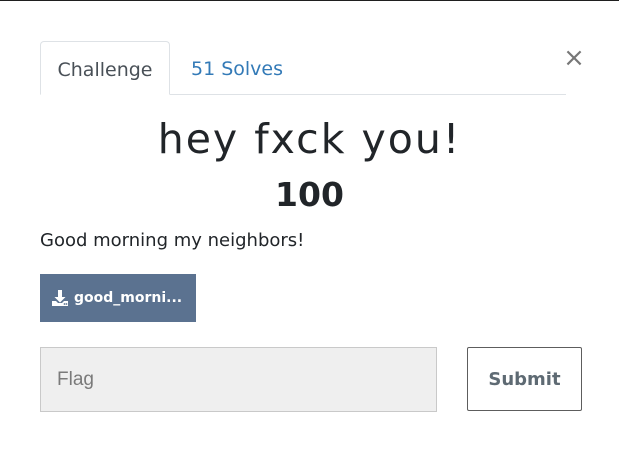  Describe the element at coordinates (172, 240) in the screenshot. I see `challenge-description: Good morning my neighbors!` at that location.